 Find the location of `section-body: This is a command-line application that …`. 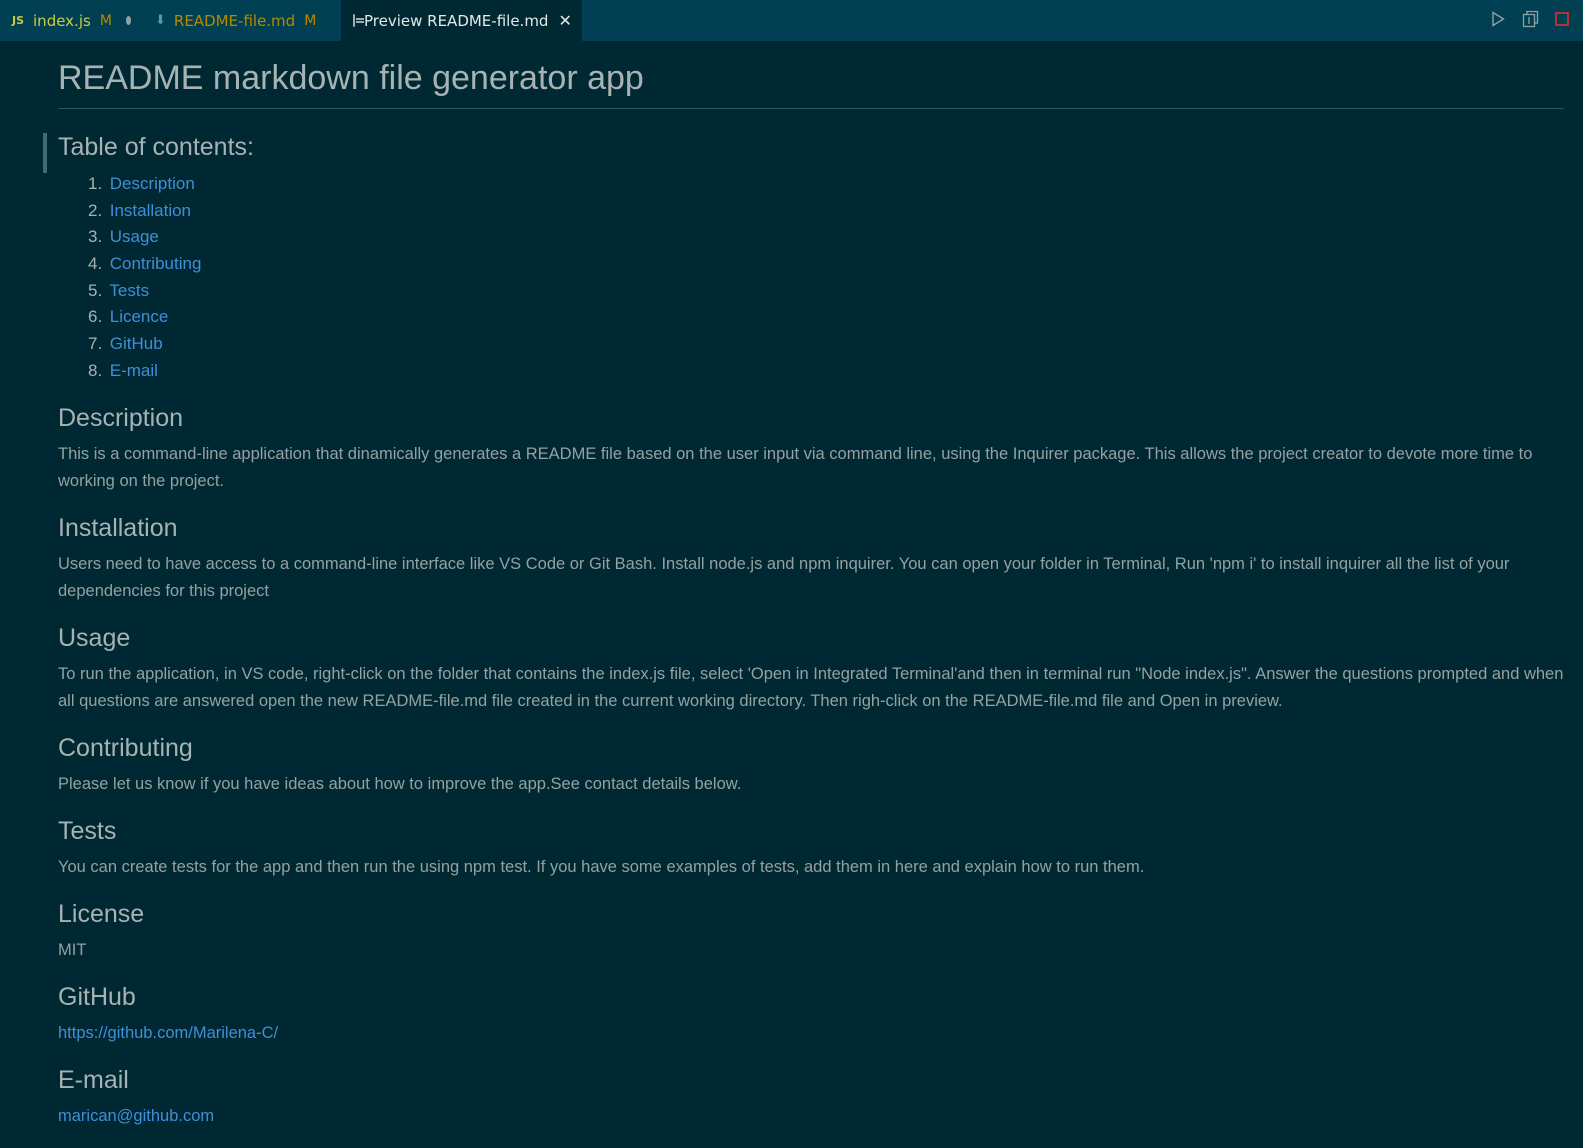

section-body: This is a command-line application that … is located at coordinates (795, 467).